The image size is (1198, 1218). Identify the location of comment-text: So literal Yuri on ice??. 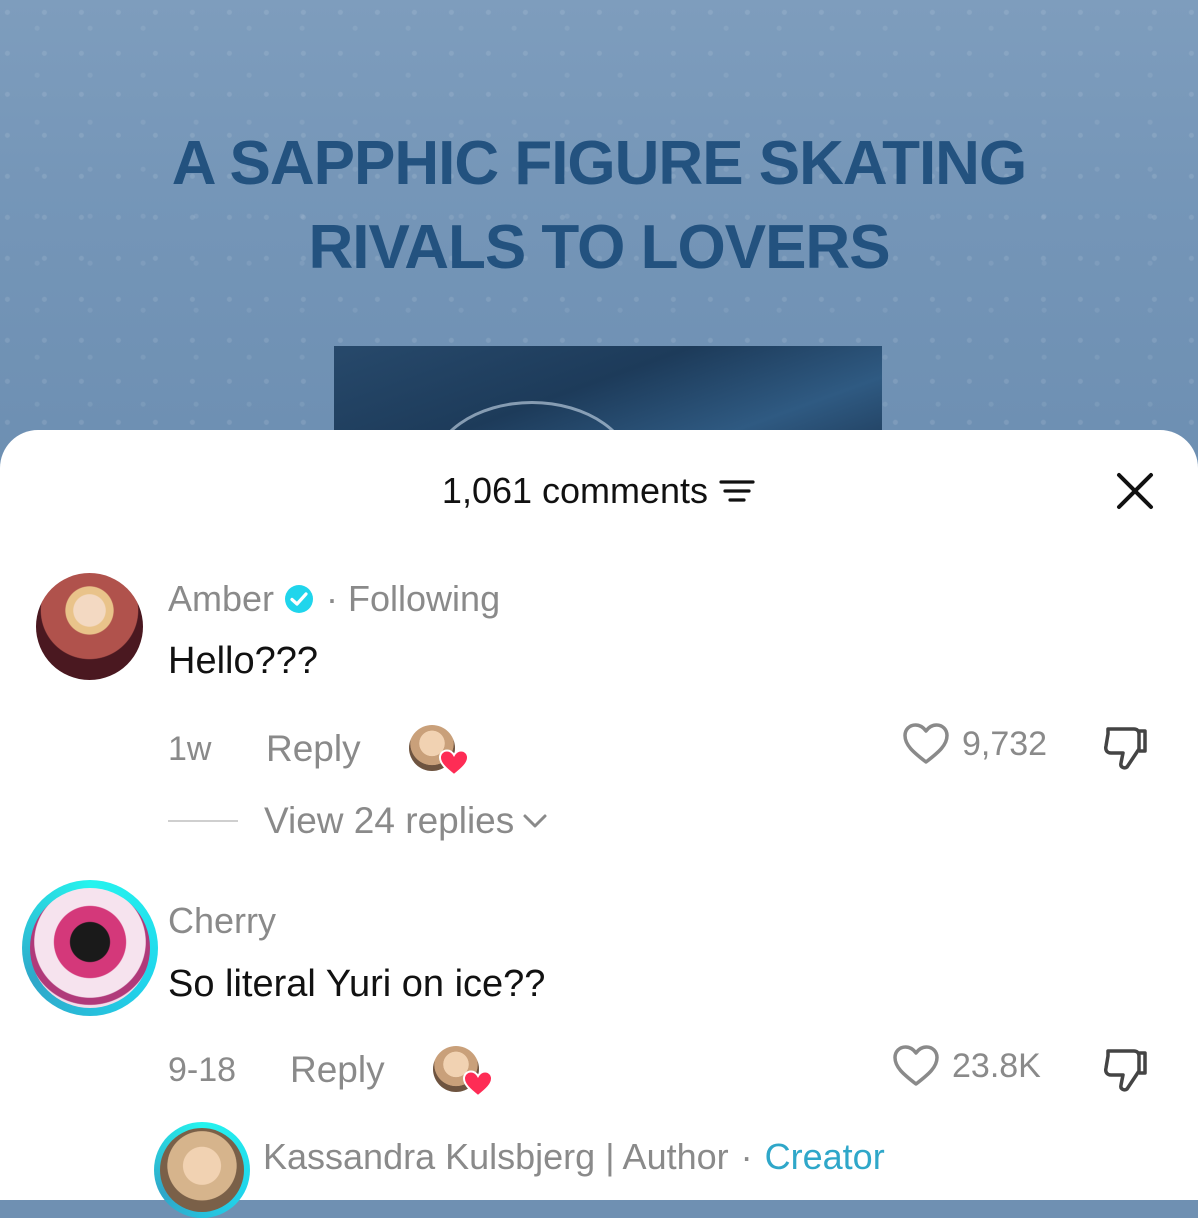
(357, 984).